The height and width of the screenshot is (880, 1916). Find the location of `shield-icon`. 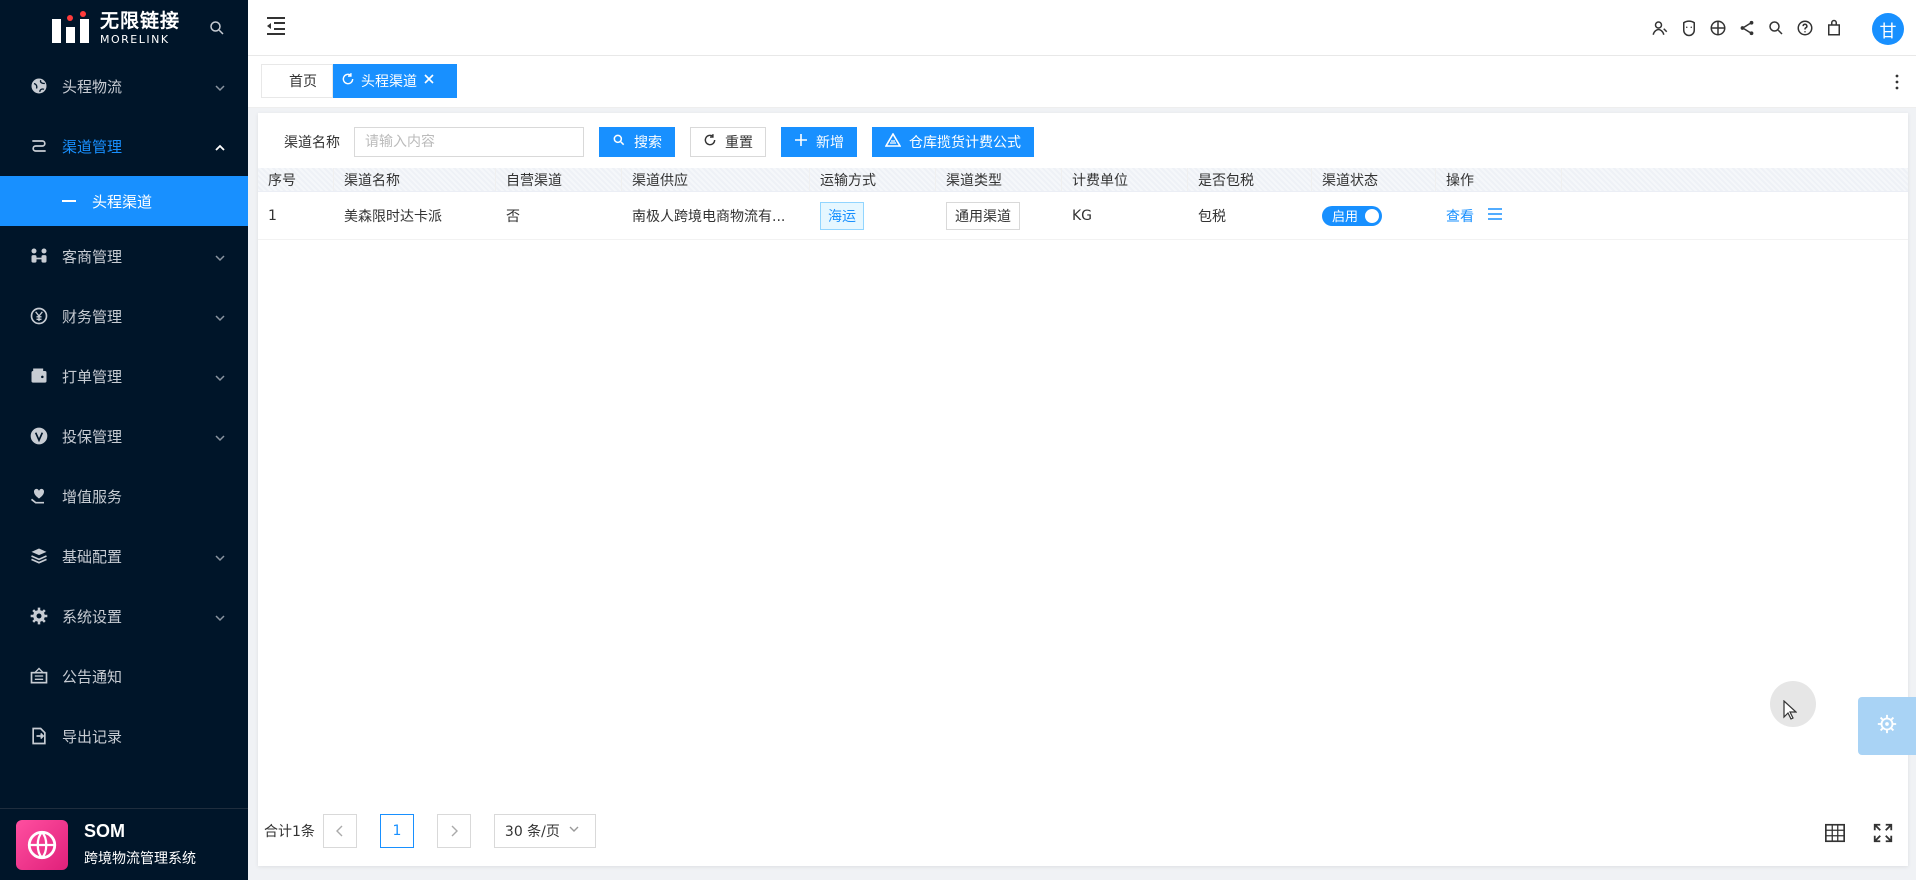

shield-icon is located at coordinates (39, 436).